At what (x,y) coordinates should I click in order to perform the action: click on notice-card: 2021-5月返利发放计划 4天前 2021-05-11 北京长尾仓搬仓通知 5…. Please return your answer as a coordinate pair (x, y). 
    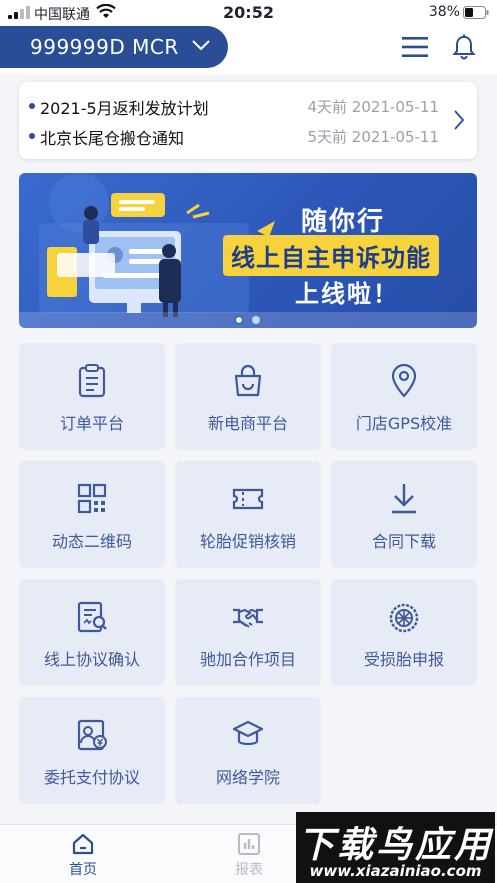
    Looking at the image, I should click on (248, 120).